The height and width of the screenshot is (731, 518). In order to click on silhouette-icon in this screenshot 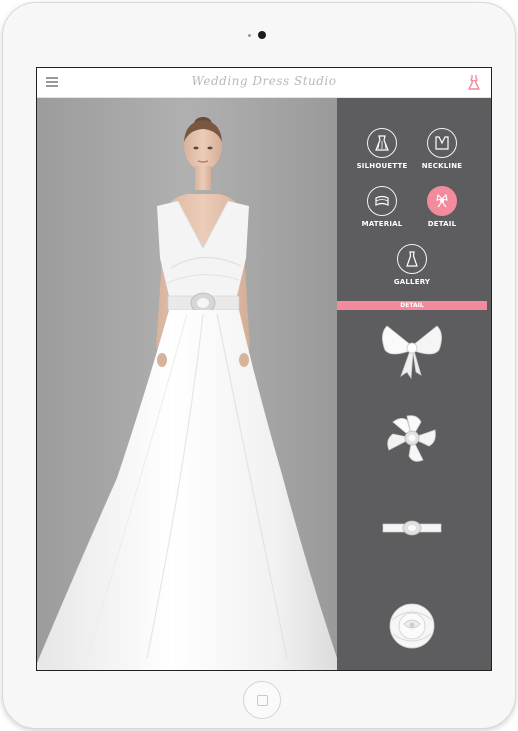, I will do `click(382, 143)`.